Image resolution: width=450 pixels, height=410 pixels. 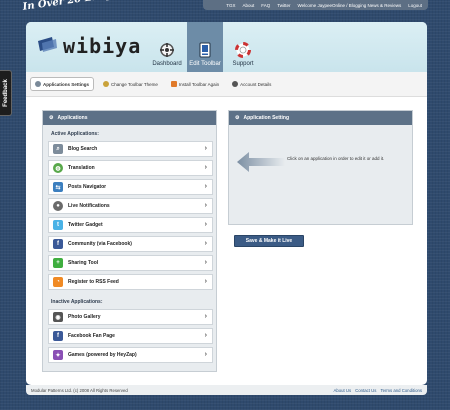 I want to click on notification-icon: ●, so click(x=58, y=206).